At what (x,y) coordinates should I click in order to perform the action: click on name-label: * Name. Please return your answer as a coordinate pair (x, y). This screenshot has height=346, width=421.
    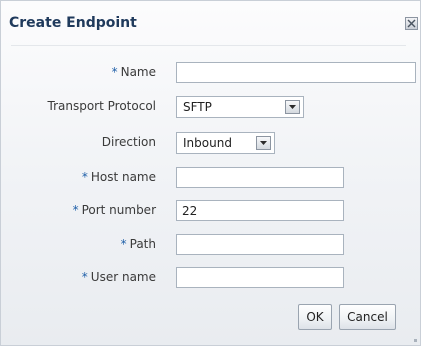
    Looking at the image, I should click on (134, 72).